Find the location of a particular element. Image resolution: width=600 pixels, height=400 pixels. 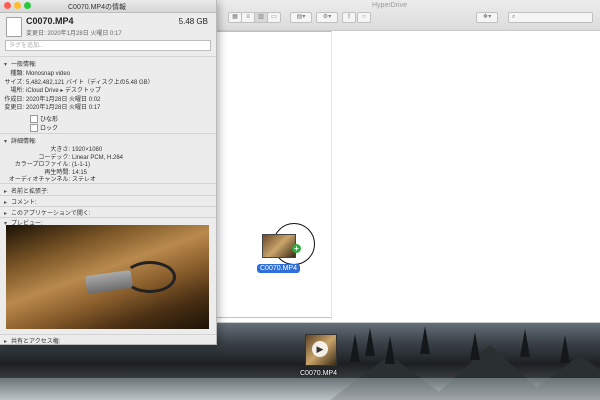

info-titlebar: C0070.MP4の情報 is located at coordinates (108, 6).